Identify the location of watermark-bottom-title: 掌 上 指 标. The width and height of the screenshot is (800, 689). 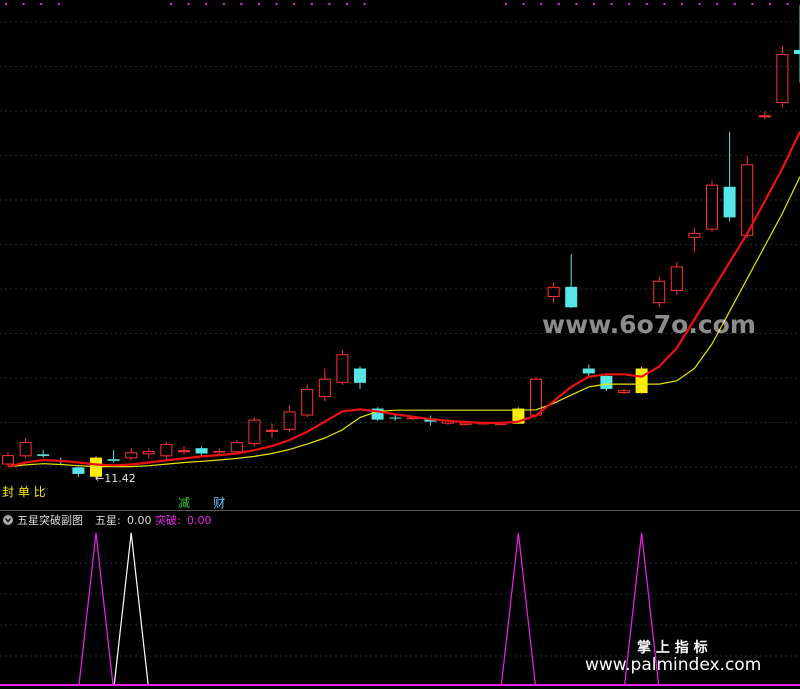
(672, 647).